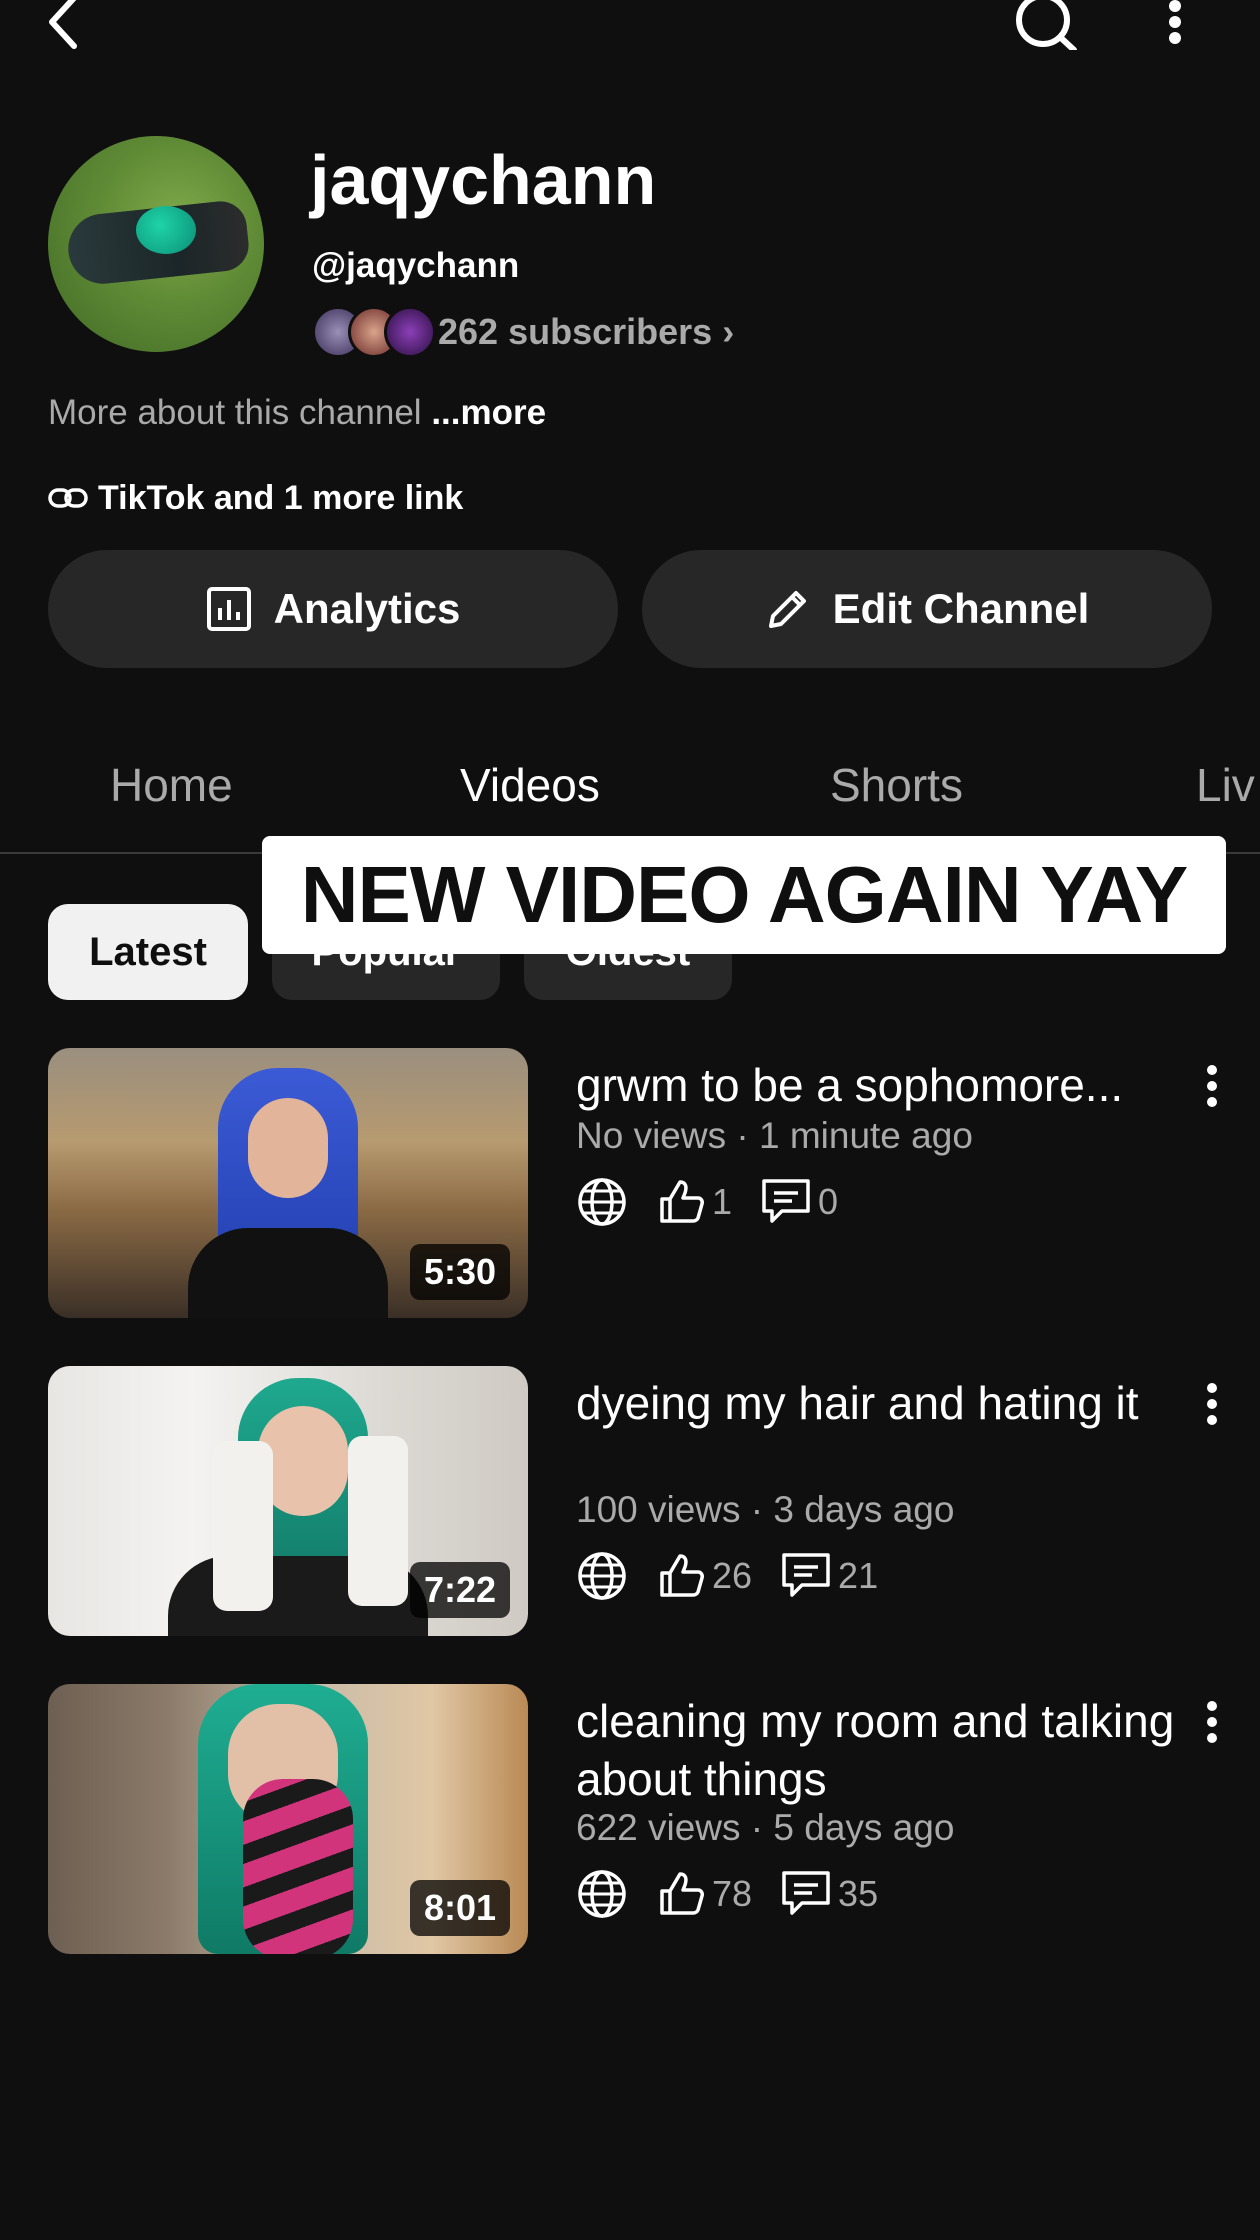 The image size is (1260, 2240). I want to click on like-count: 26, so click(732, 1575).